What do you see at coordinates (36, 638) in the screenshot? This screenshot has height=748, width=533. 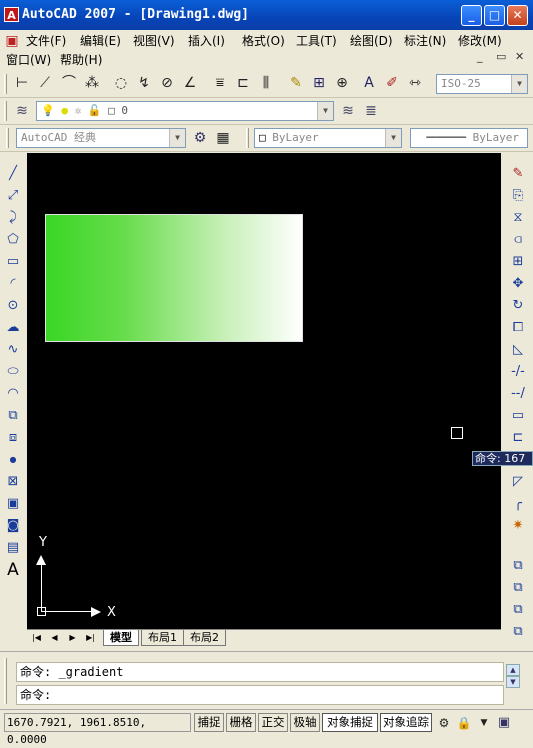 I see `first-tab-button: |◀` at bounding box center [36, 638].